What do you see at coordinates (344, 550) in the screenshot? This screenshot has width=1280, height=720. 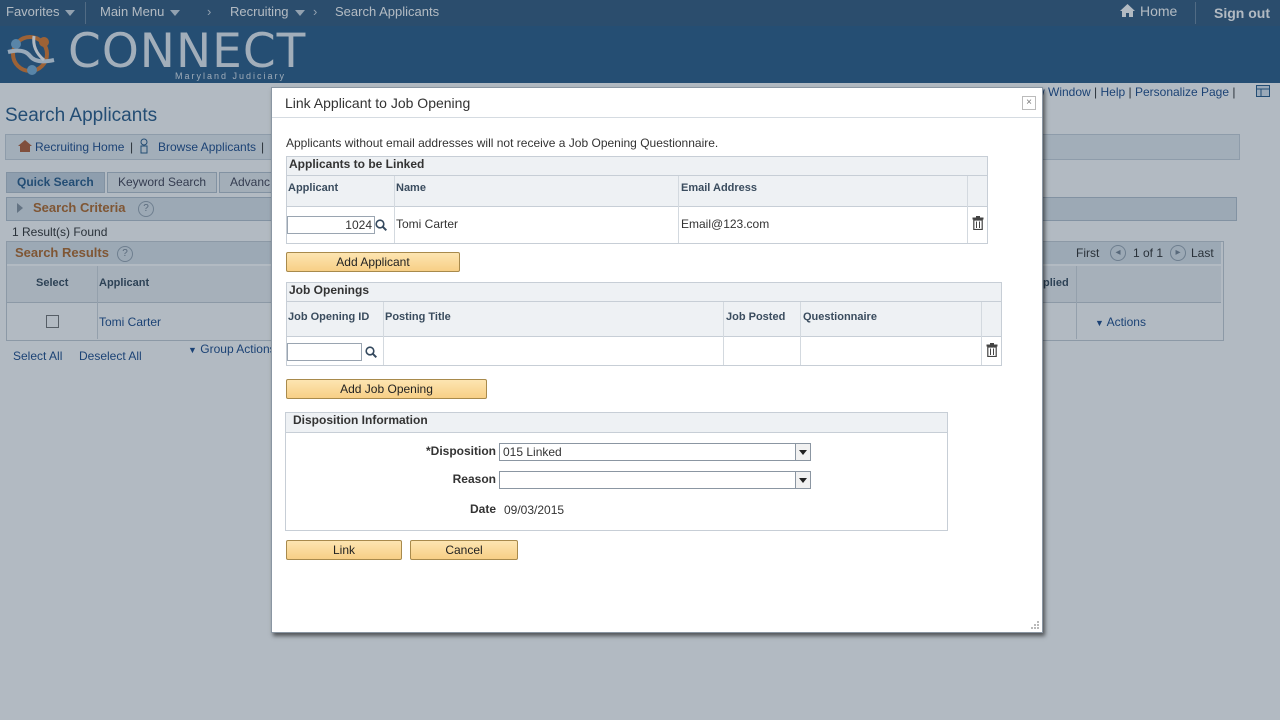 I see `link-button: Link` at bounding box center [344, 550].